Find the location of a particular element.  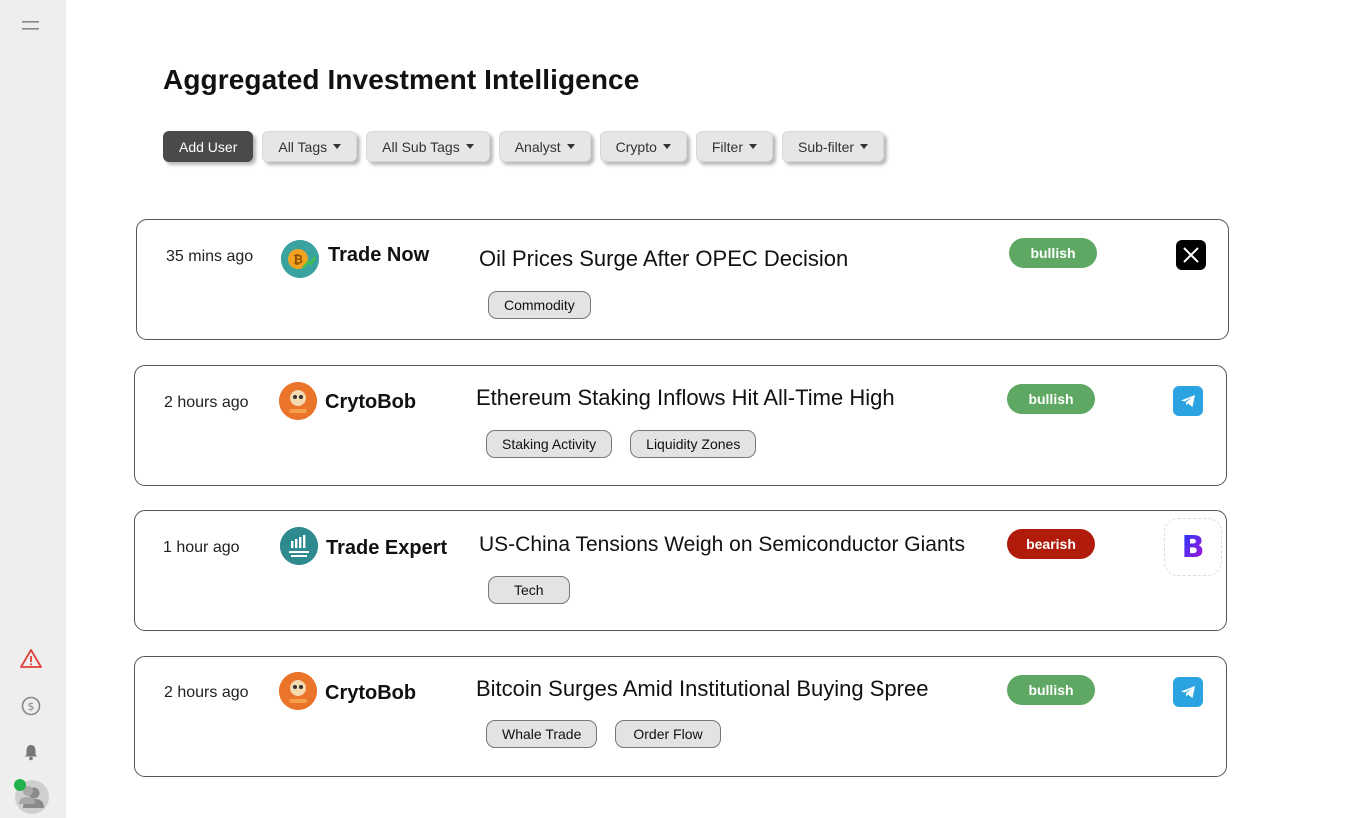

x-icon is located at coordinates (1191, 255).